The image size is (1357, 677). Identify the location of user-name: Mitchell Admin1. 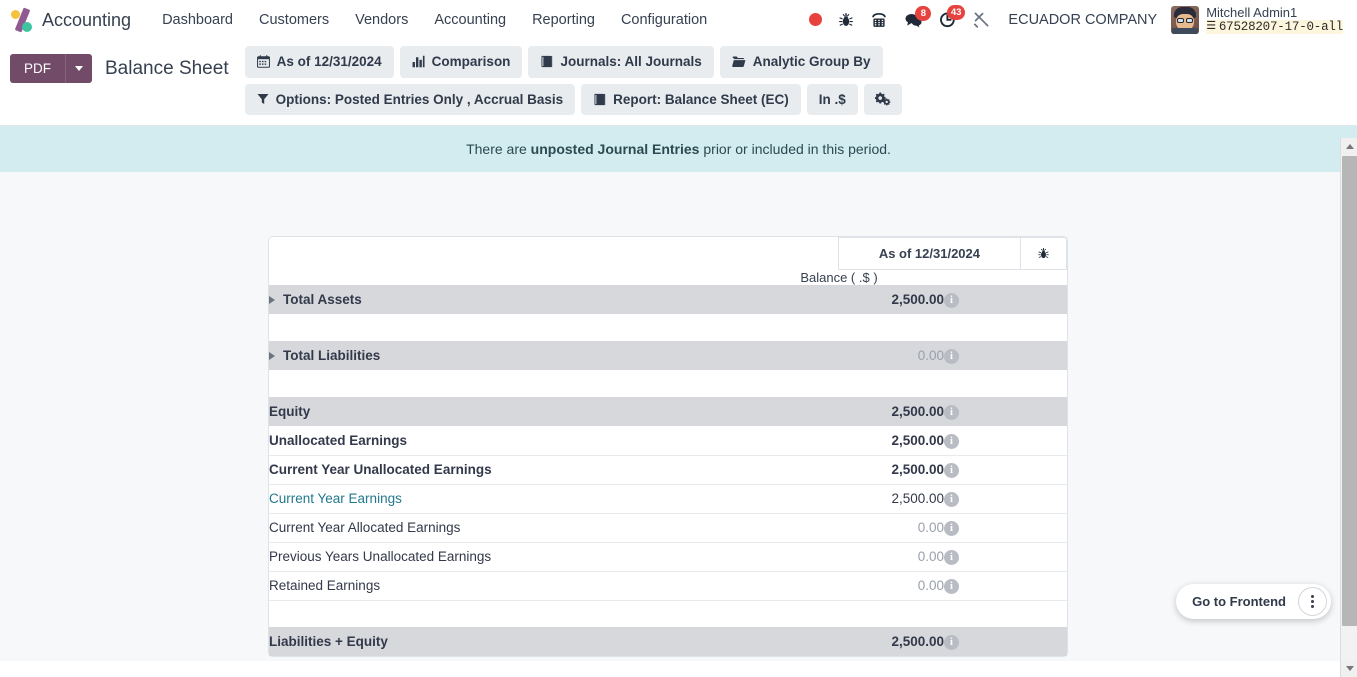
(1252, 12).